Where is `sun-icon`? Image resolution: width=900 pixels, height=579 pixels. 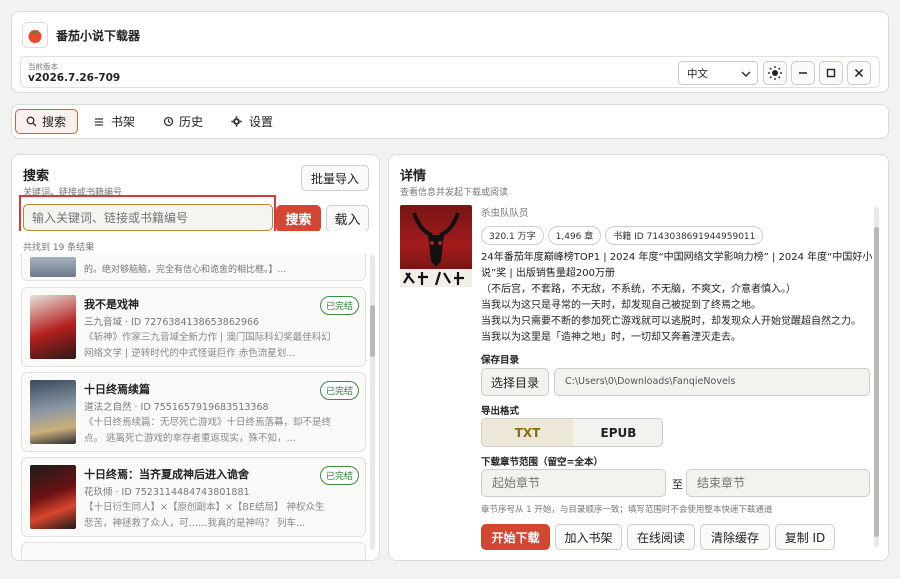 sun-icon is located at coordinates (775, 73).